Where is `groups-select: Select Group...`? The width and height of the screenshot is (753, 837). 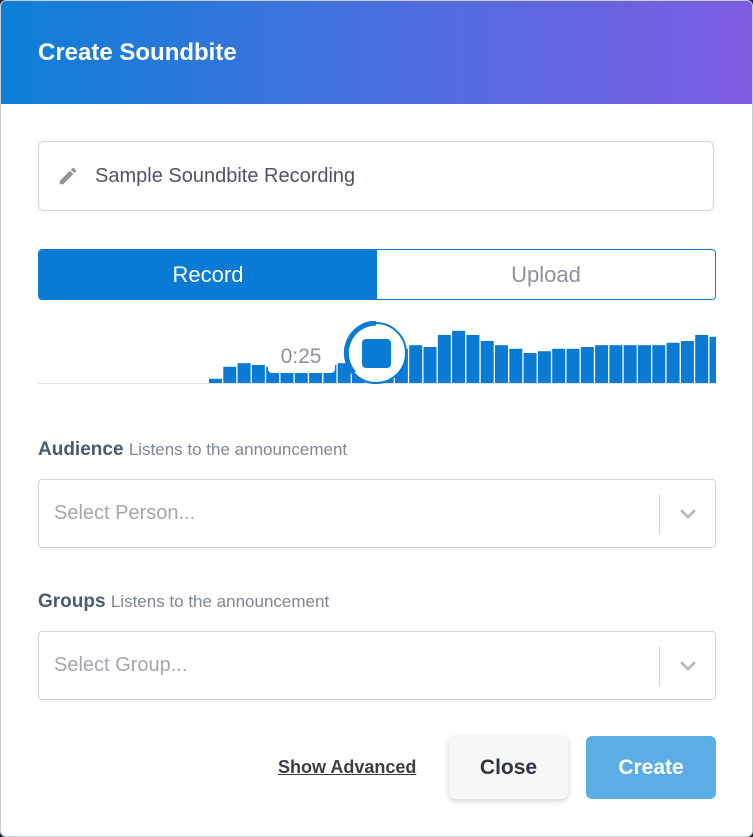 groups-select: Select Group... is located at coordinates (377, 665).